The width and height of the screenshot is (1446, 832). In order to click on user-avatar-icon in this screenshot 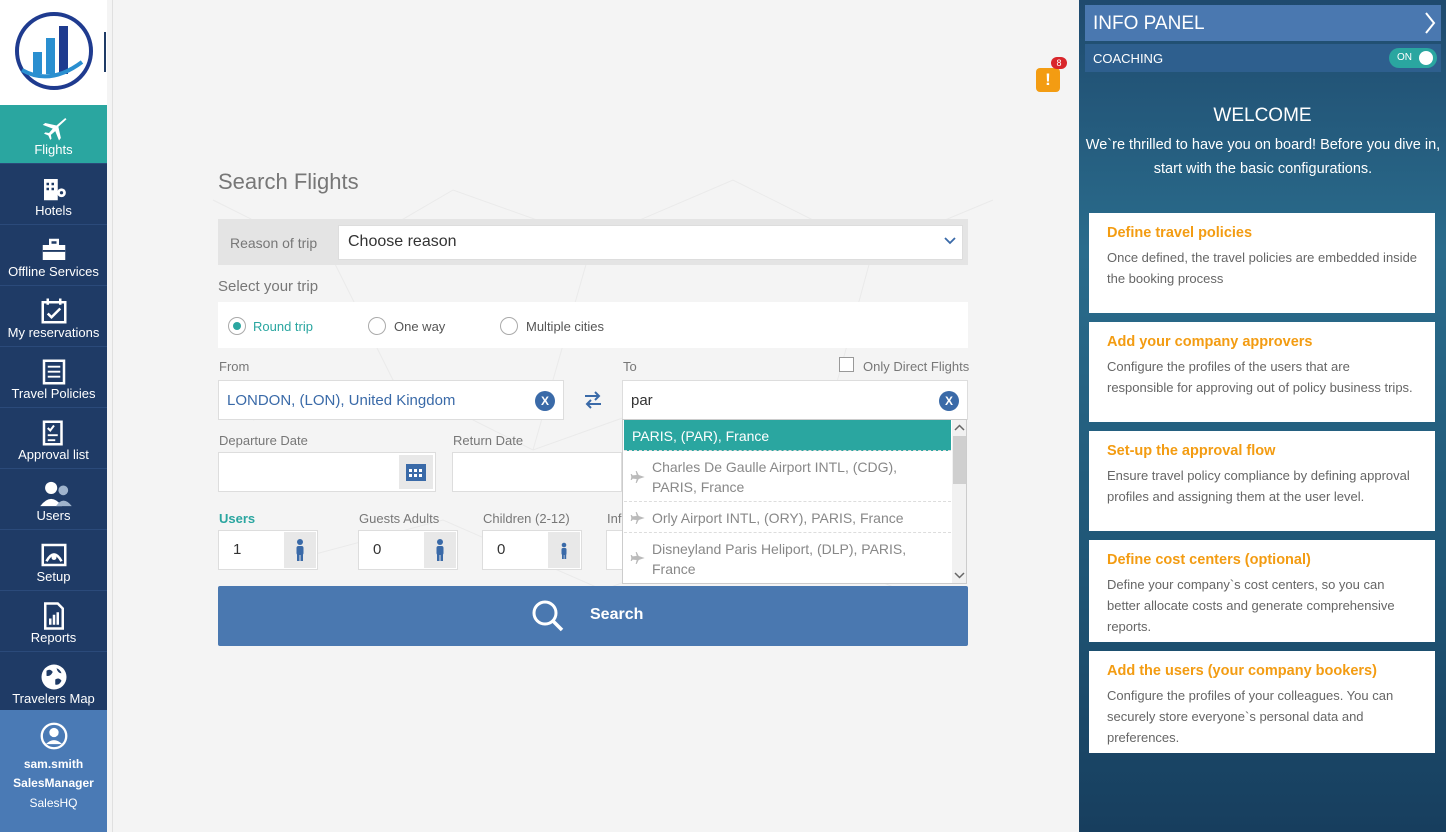, I will do `click(54, 736)`.